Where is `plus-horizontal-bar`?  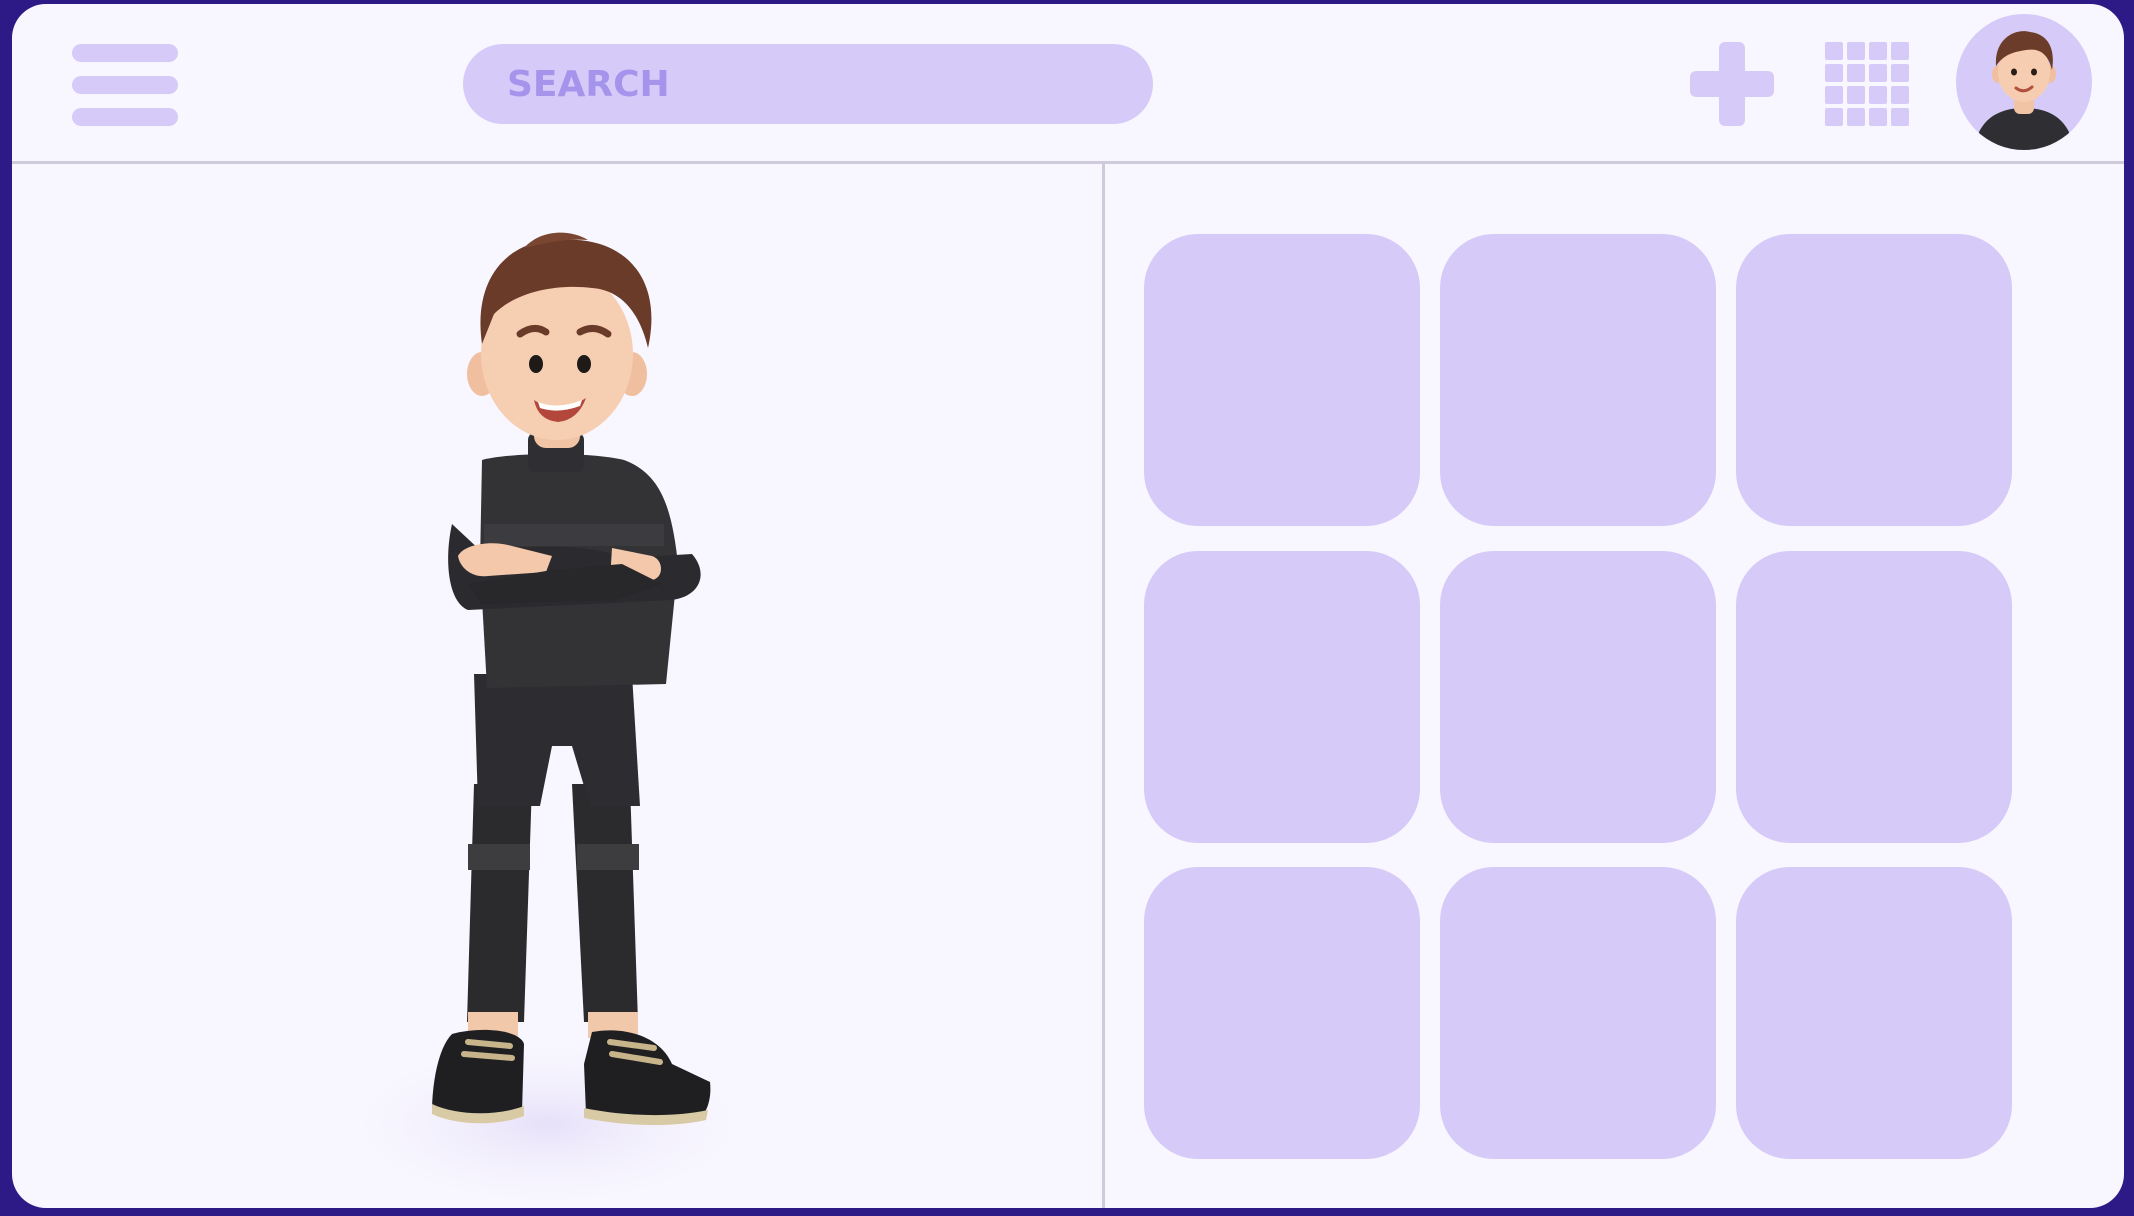
plus-horizontal-bar is located at coordinates (1732, 84).